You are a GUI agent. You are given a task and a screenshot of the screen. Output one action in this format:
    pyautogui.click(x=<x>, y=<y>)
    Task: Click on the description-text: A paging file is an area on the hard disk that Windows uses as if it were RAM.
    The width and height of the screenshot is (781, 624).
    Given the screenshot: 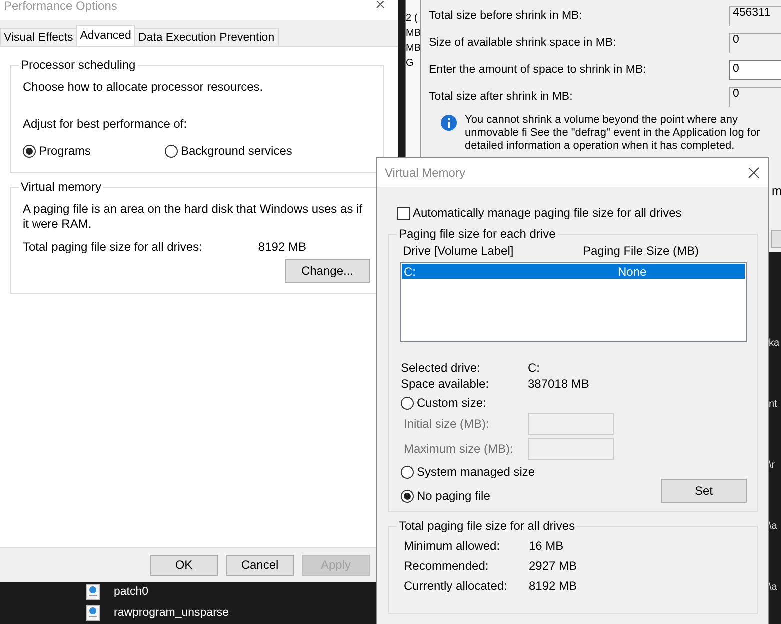 What is the action you would take?
    pyautogui.click(x=193, y=217)
    